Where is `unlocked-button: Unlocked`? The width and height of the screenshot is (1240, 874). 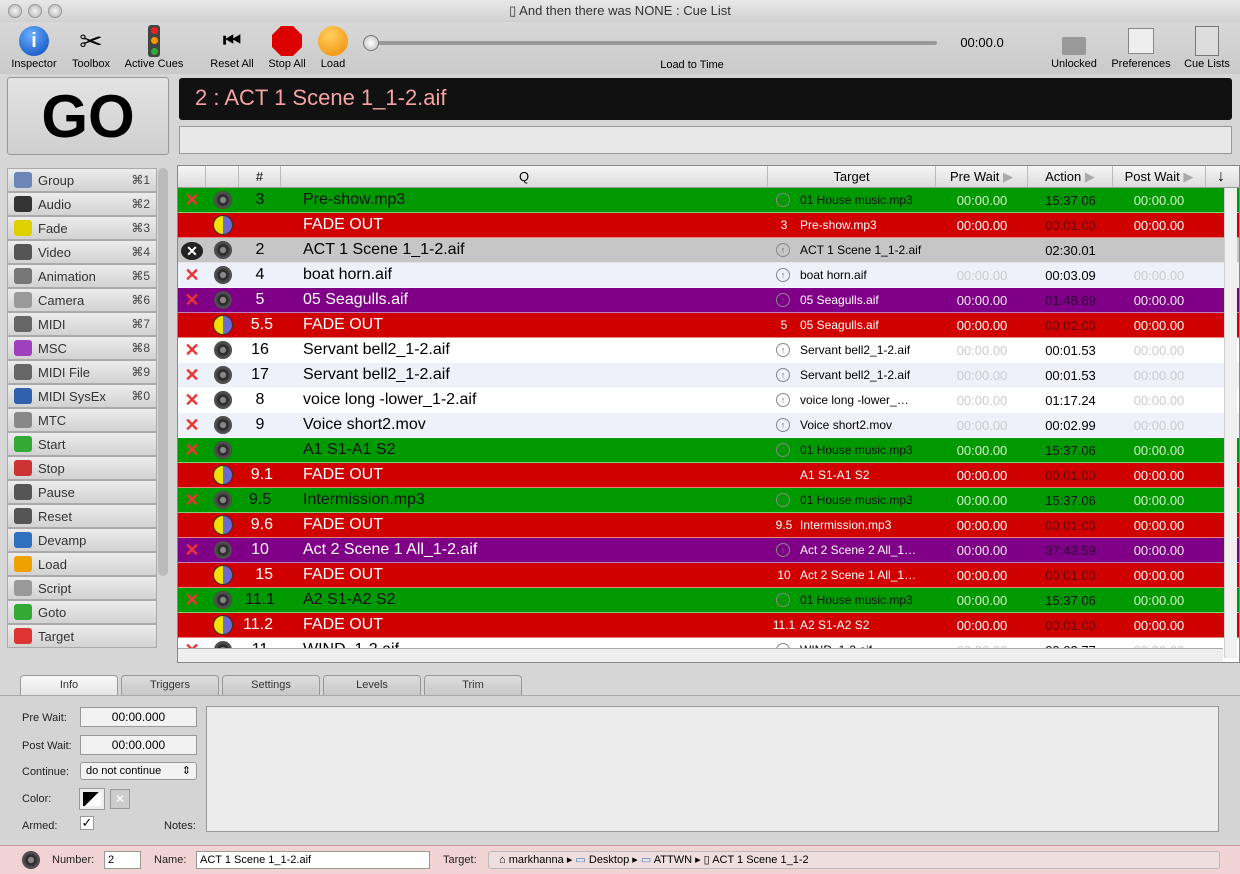 unlocked-button: Unlocked is located at coordinates (1074, 47).